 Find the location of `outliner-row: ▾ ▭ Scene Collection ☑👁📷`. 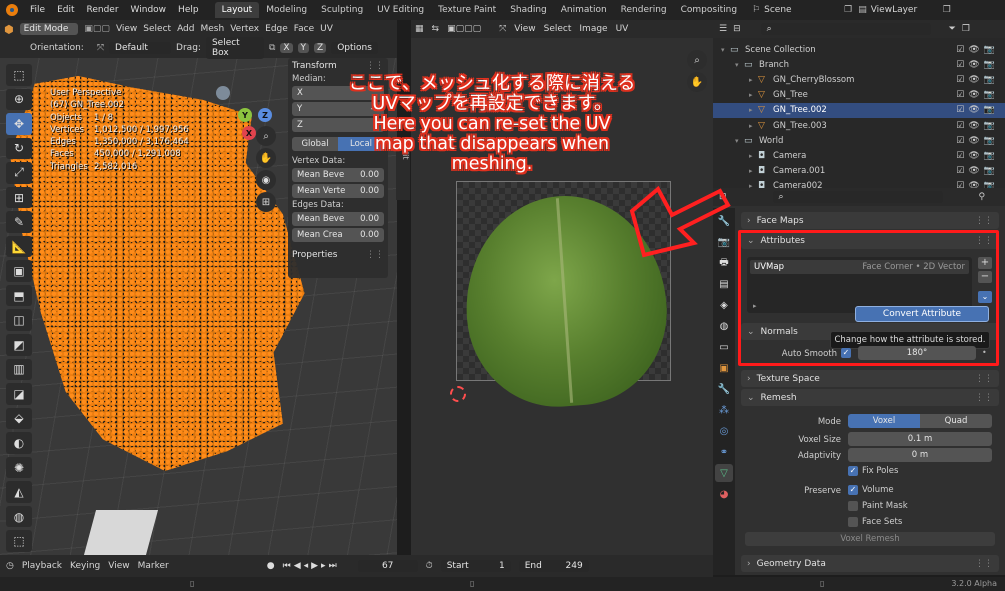

outliner-row: ▾ ▭ Scene Collection ☑👁📷 is located at coordinates (859, 49).